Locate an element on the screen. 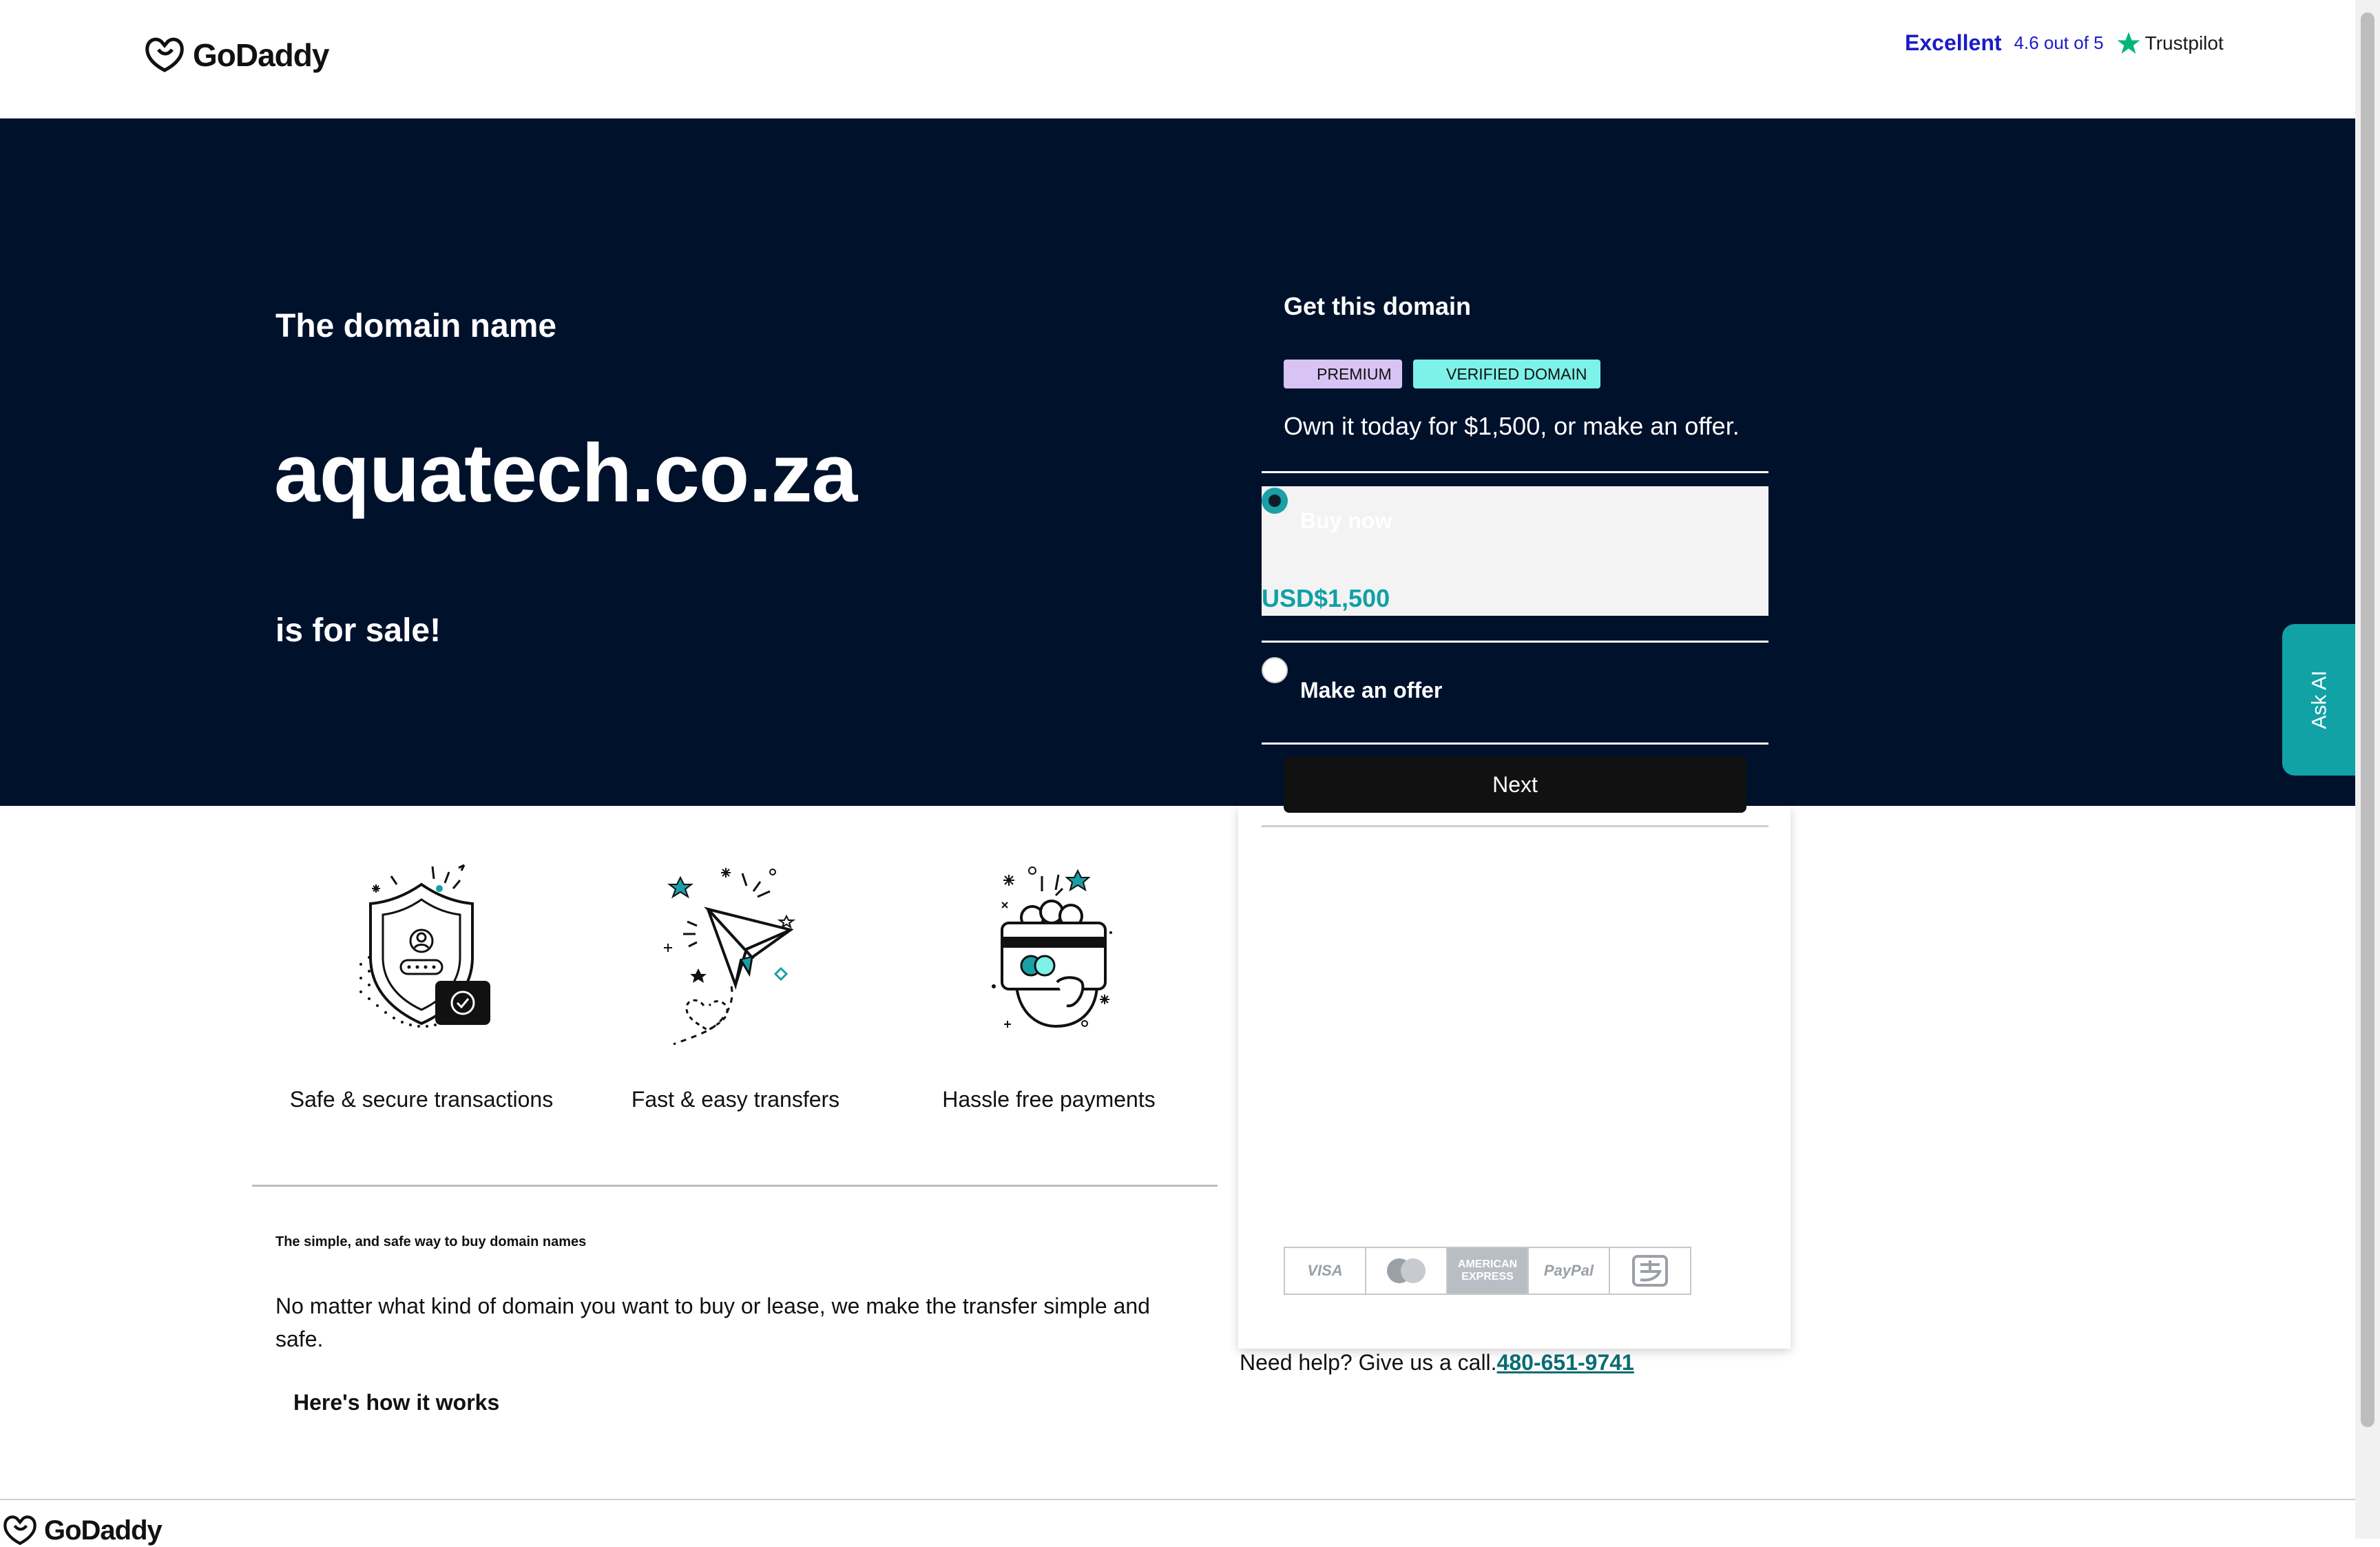  scrollbar-thumb is located at coordinates (2367, 719).